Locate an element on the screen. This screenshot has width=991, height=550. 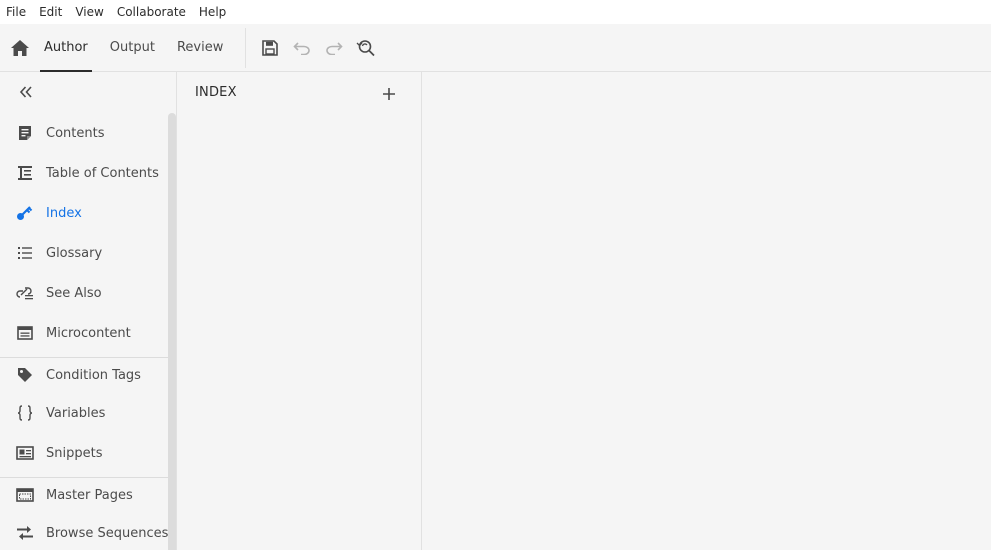
menu-file: File is located at coordinates (16, 12).